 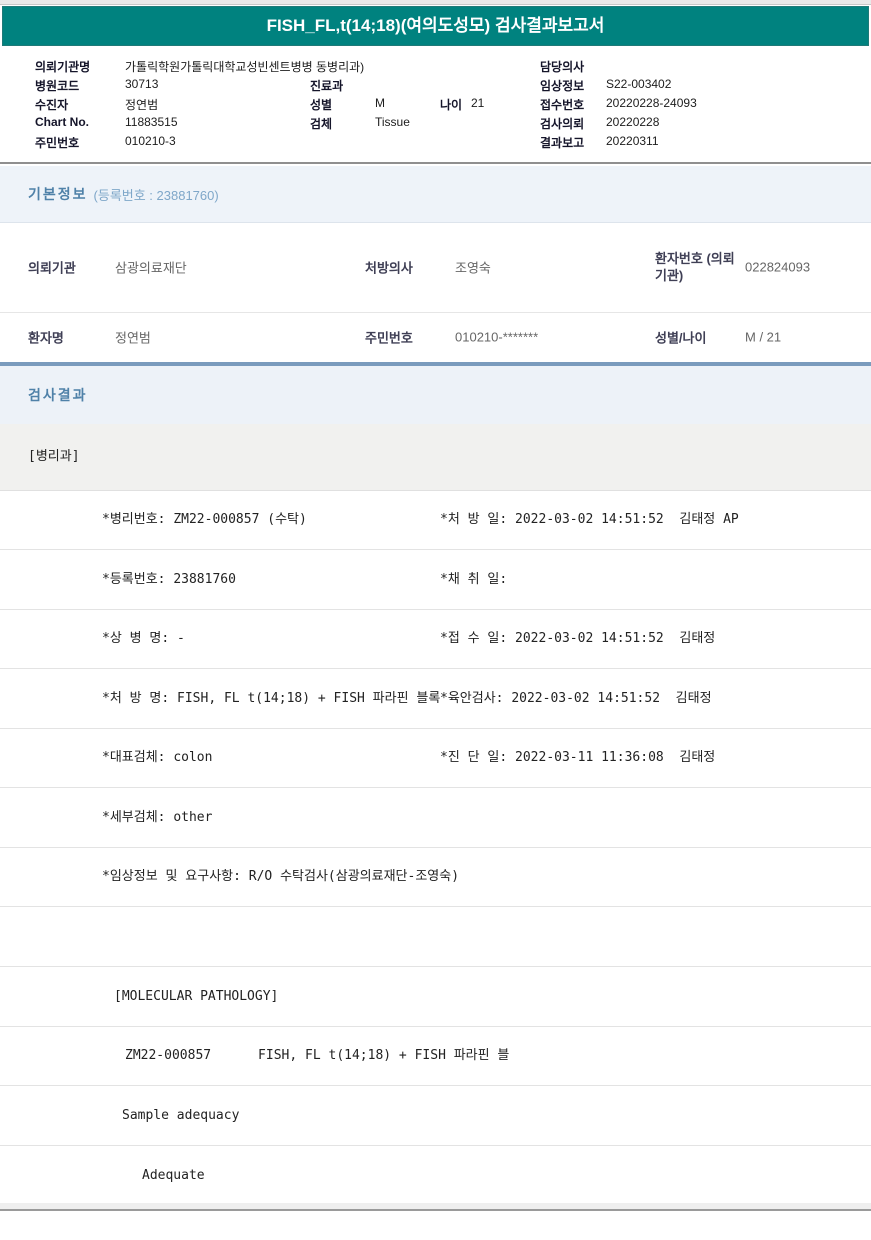 I want to click on patient-no-value: 022824093, so click(x=778, y=267).